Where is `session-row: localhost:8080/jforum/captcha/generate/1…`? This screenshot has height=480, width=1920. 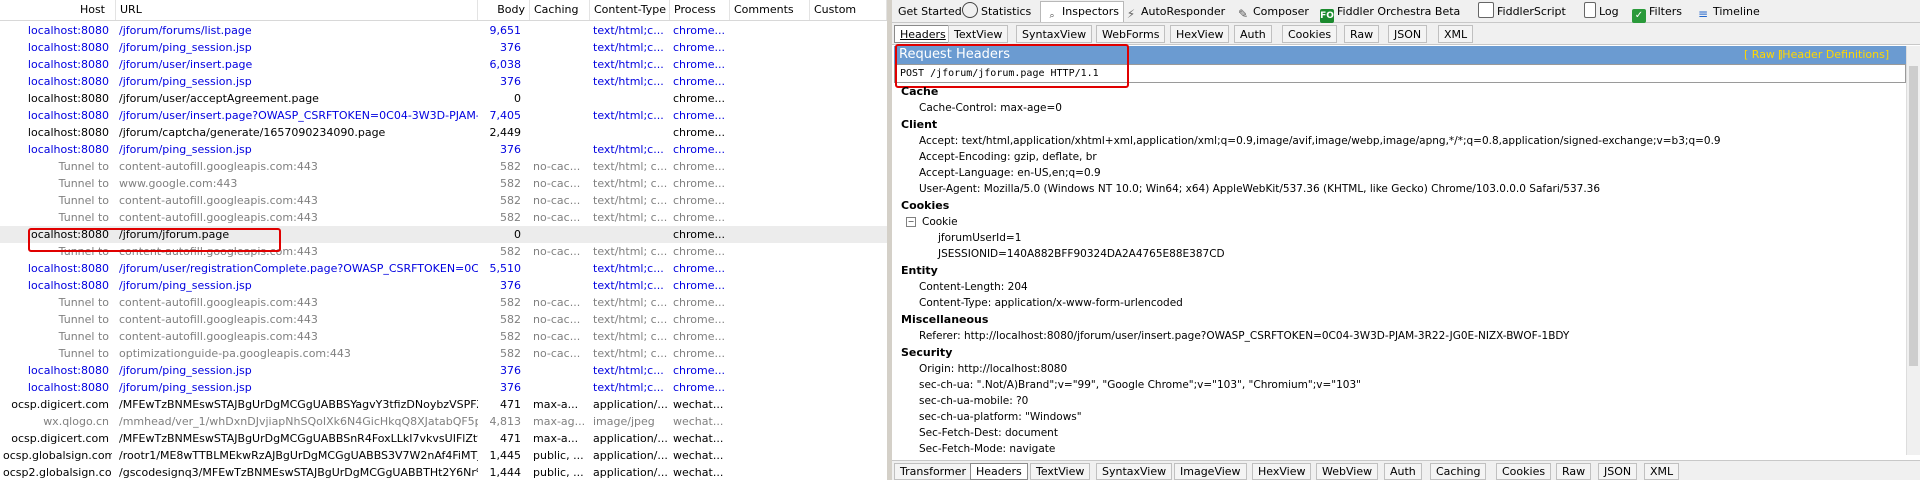
session-row: localhost:8080/jforum/captcha/generate/1… is located at coordinates (443, 132).